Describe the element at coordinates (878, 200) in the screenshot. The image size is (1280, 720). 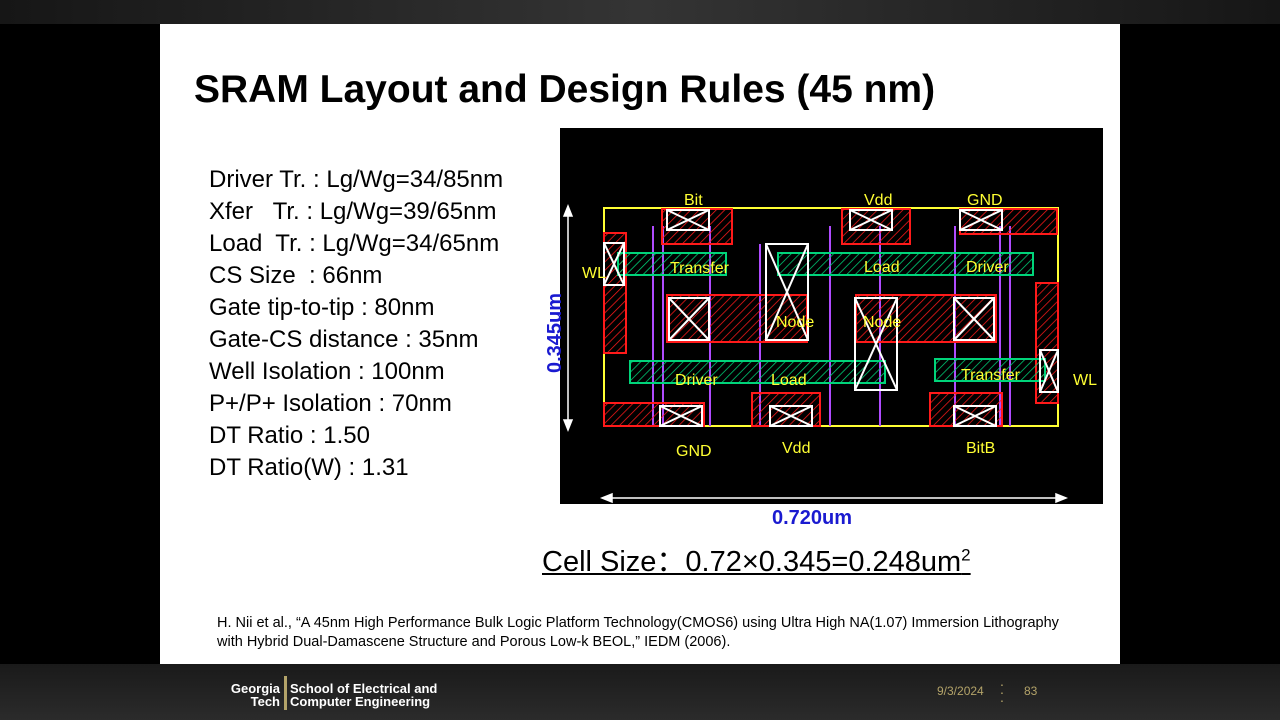
I see `label-vdd-top: Vdd` at that location.